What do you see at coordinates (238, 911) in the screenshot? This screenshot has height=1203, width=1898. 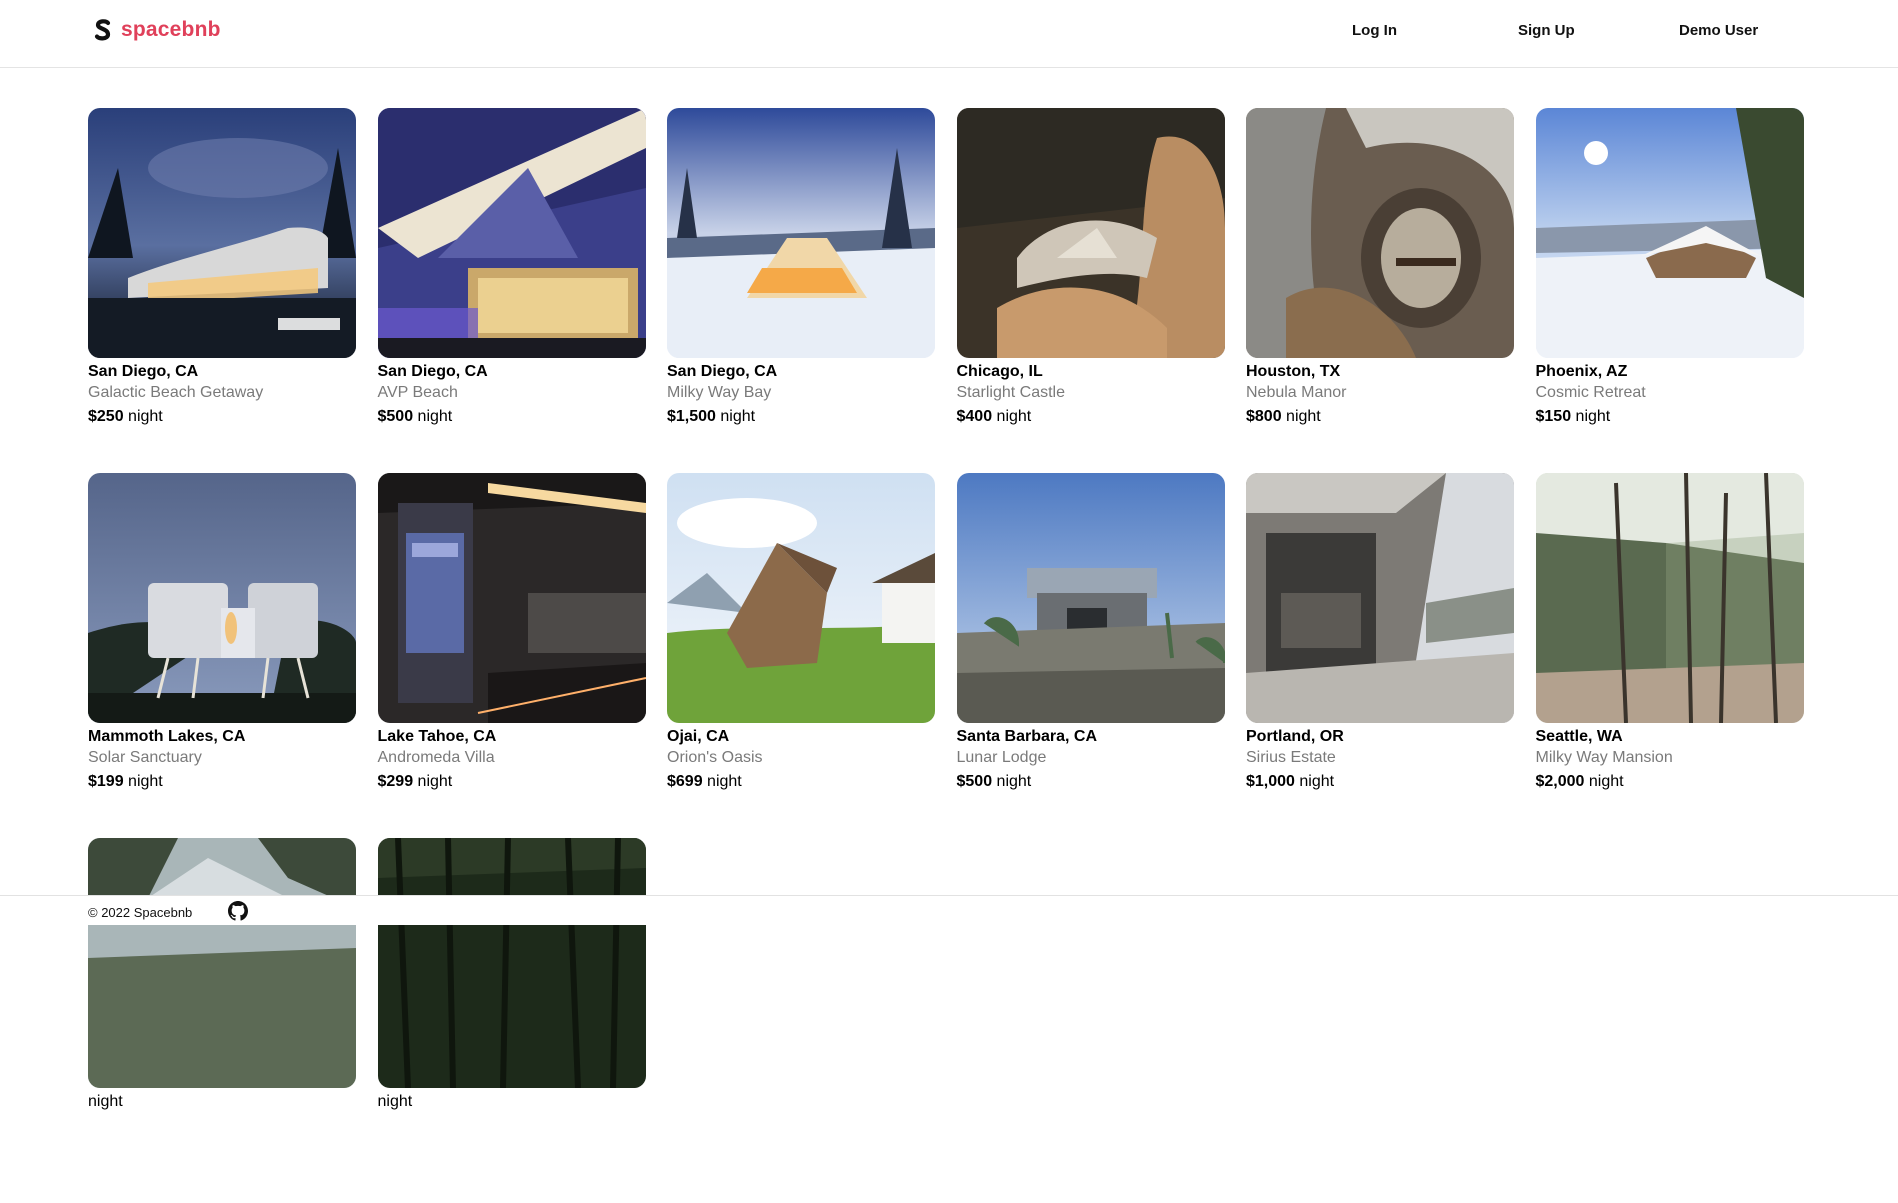 I see `github-icon` at bounding box center [238, 911].